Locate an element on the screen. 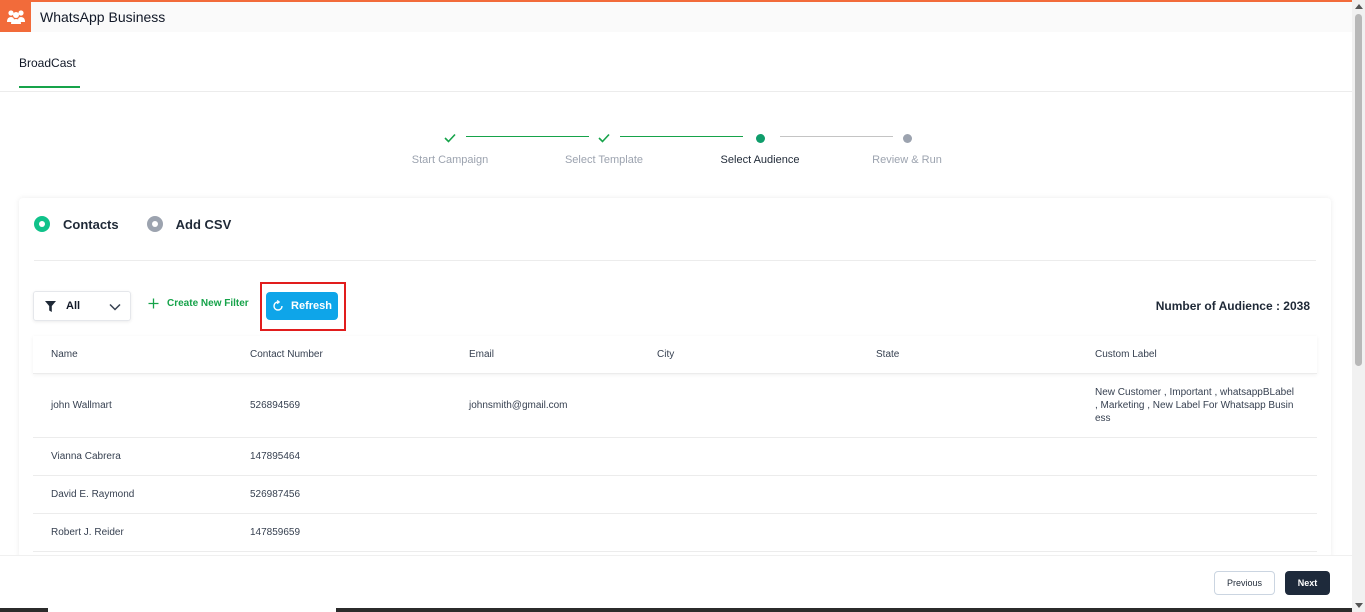  scrollbar-thumb is located at coordinates (1358, 190).